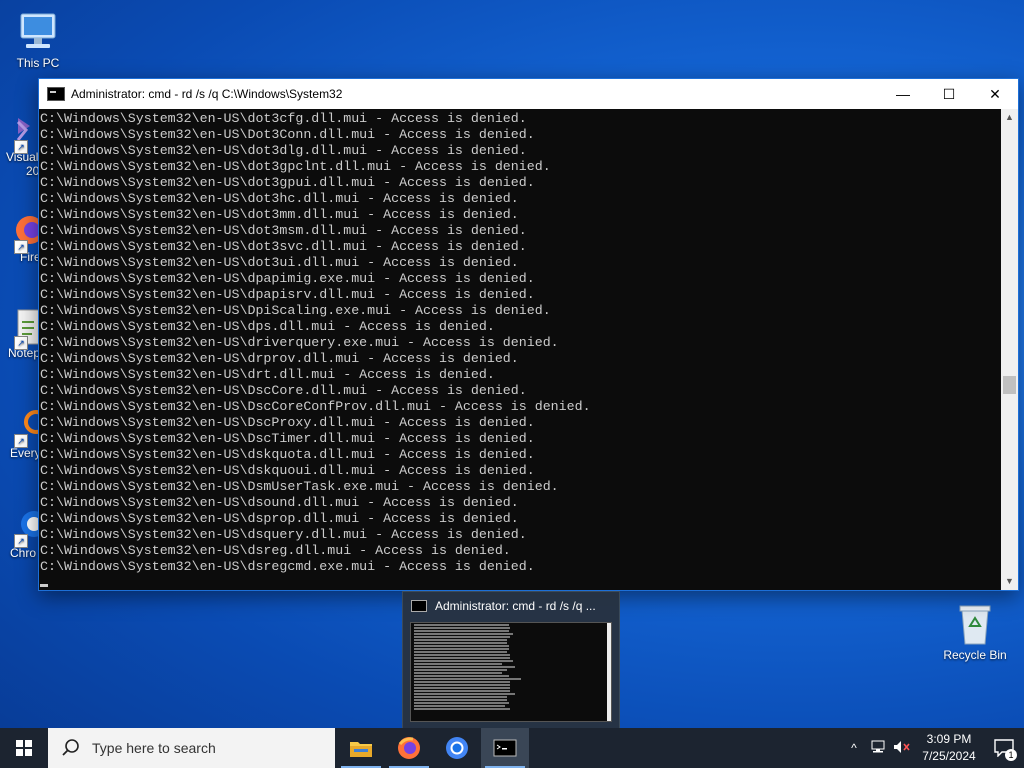  I want to click on vertical-scrollbar: ▲ ▼, so click(1009, 349).